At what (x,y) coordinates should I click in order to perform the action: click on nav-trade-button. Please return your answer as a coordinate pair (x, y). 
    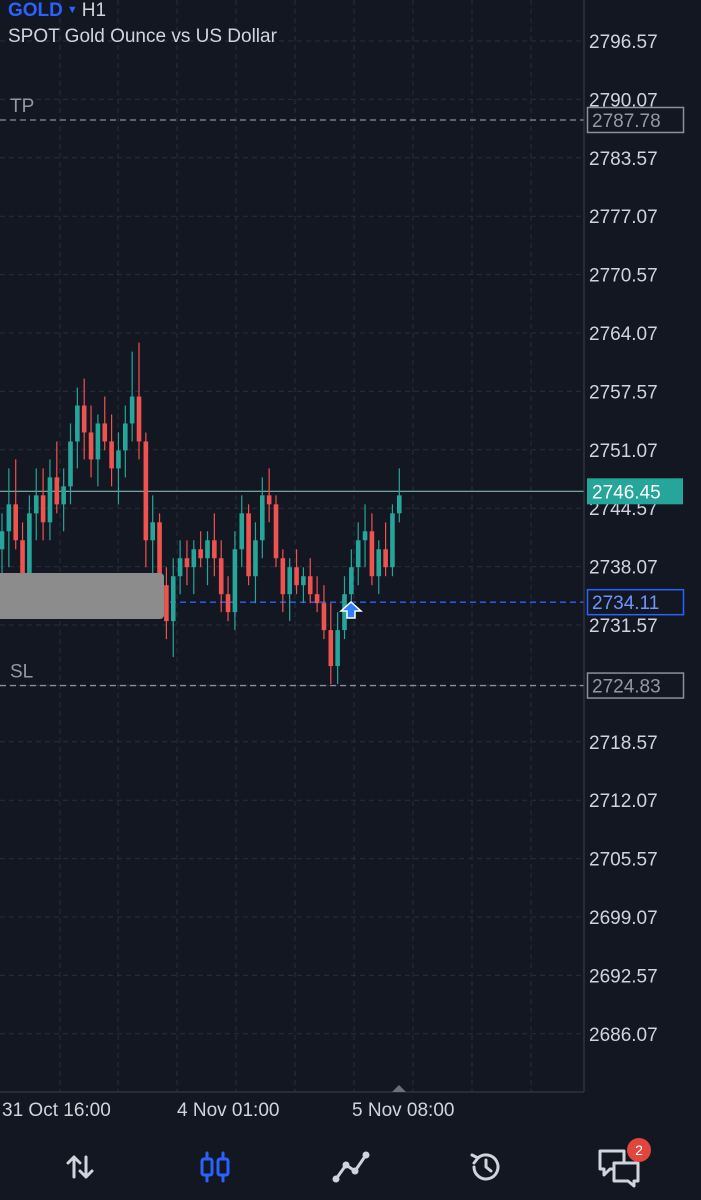
    Looking at the image, I should click on (351, 1166).